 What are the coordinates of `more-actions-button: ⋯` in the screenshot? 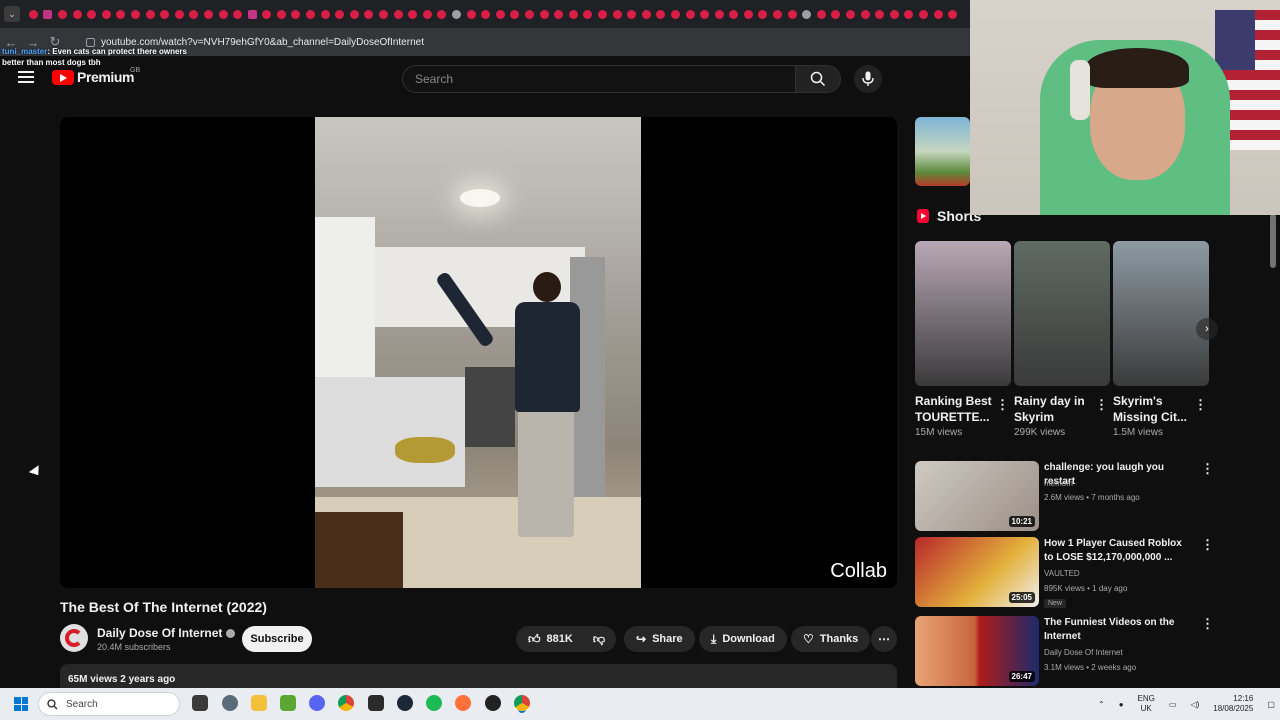 It's located at (884, 639).